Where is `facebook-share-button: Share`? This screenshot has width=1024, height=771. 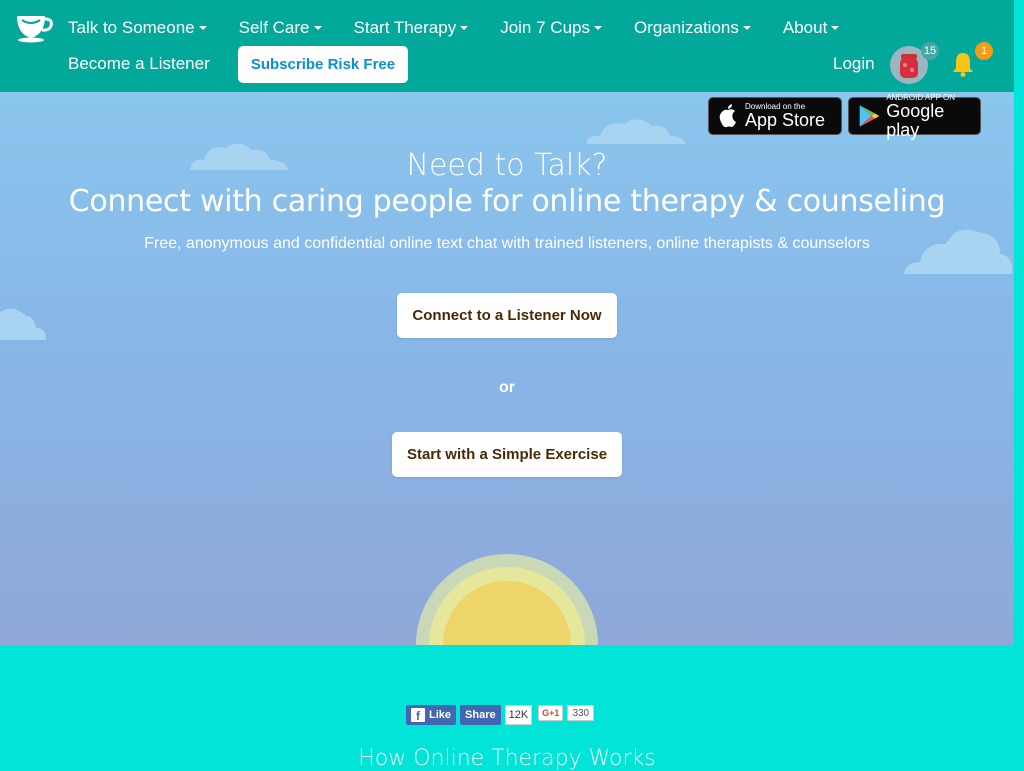
facebook-share-button: Share is located at coordinates (480, 715).